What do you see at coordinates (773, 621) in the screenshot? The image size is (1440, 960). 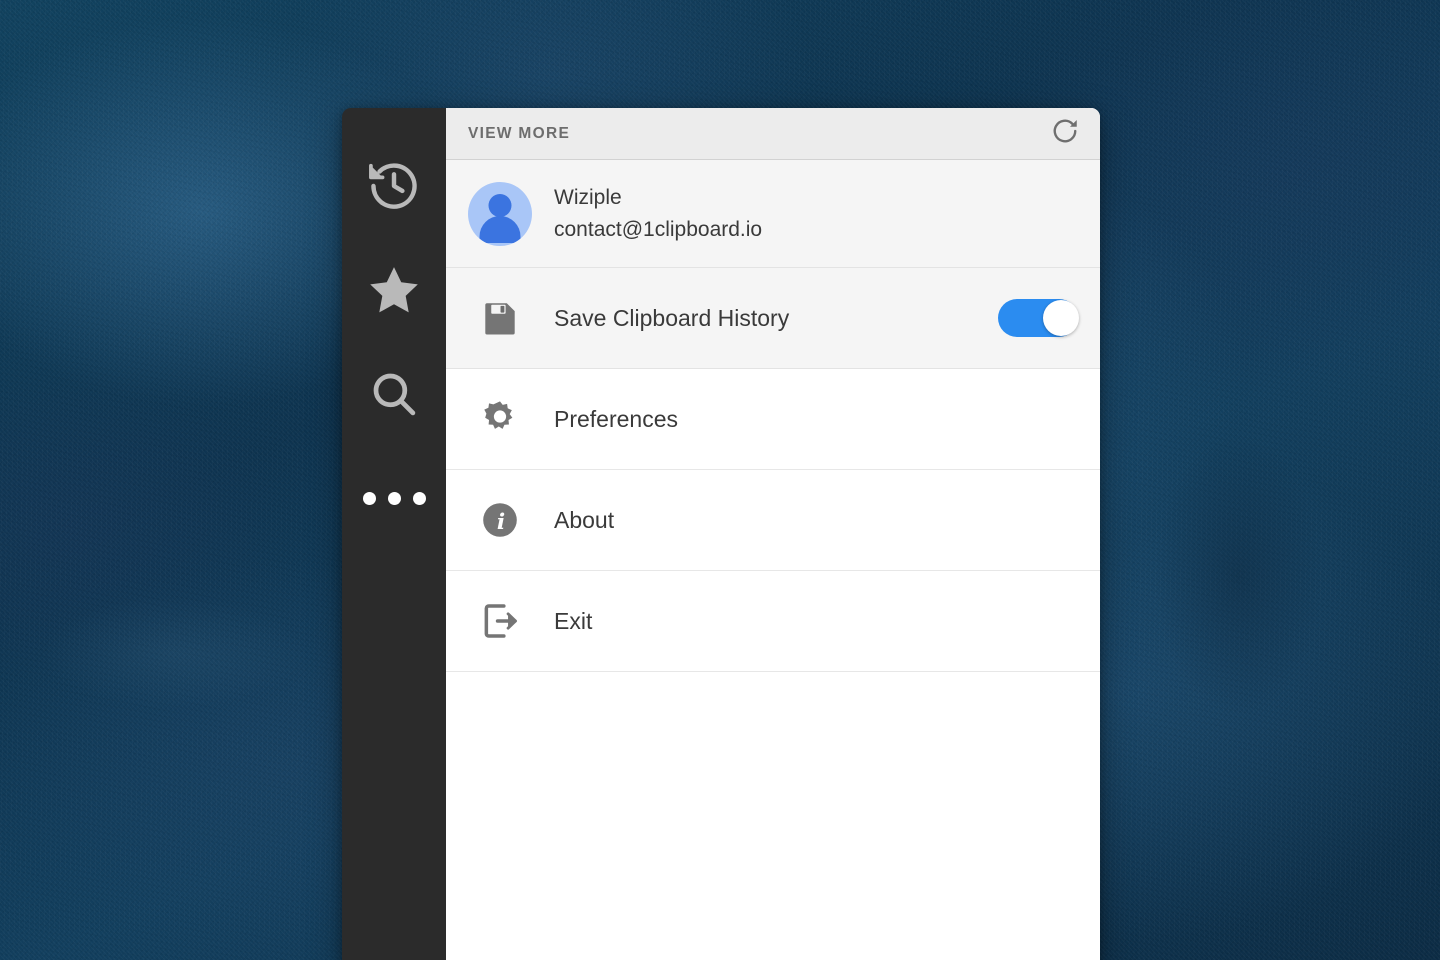 I see `menu-item-exit: Exit` at bounding box center [773, 621].